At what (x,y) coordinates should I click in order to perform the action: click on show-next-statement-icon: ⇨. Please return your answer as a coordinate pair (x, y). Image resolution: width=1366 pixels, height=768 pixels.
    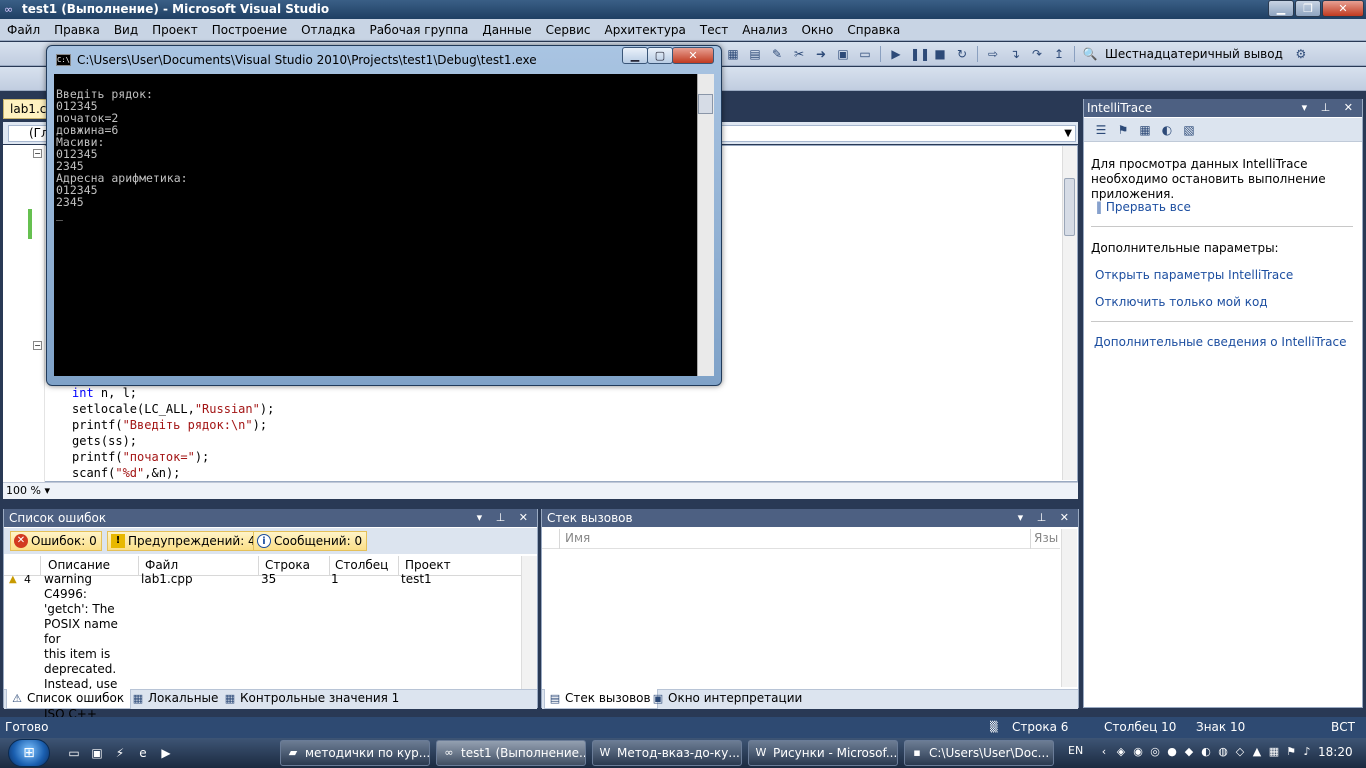
    Looking at the image, I should click on (993, 54).